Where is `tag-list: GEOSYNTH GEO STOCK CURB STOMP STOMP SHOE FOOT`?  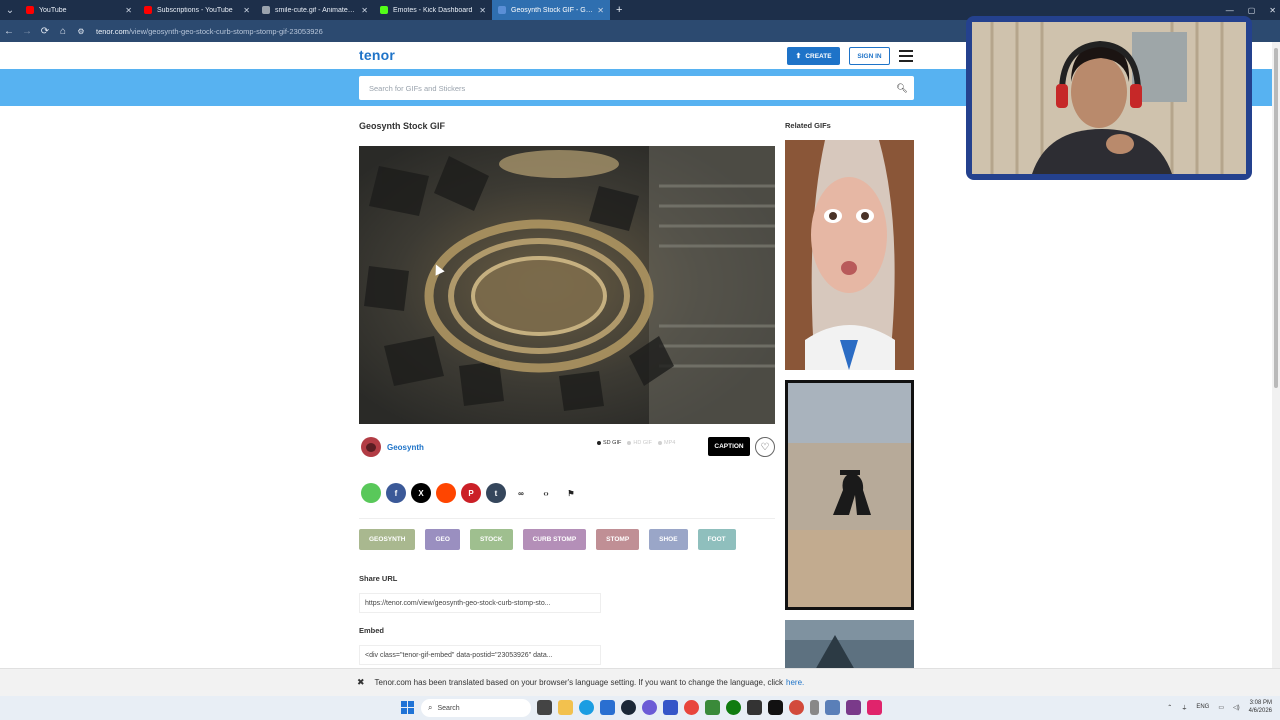 tag-list: GEOSYNTH GEO STOCK CURB STOMP STOMP SHOE FOOT is located at coordinates (547, 539).